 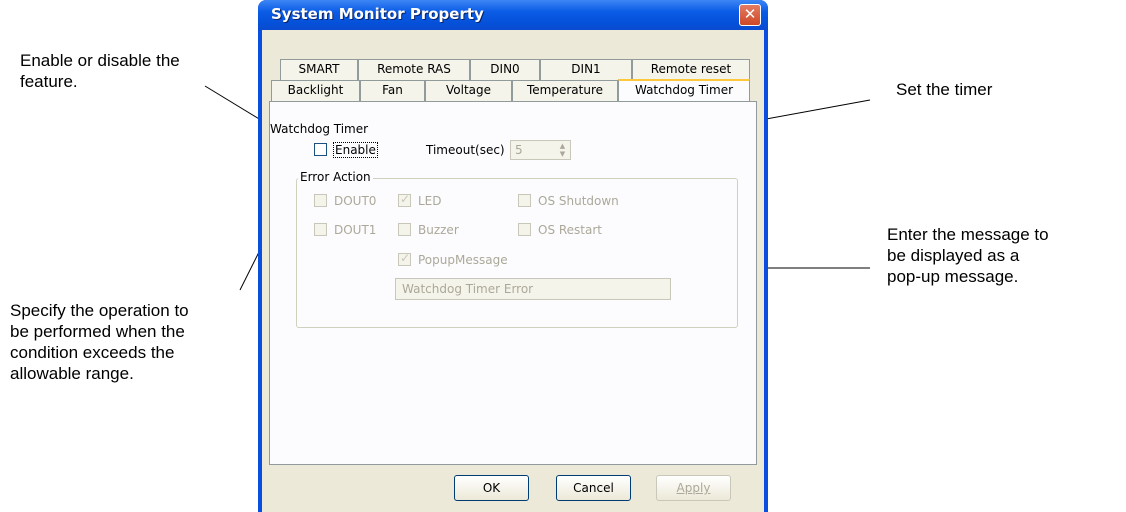 What do you see at coordinates (491, 488) in the screenshot?
I see `ok-button: OK` at bounding box center [491, 488].